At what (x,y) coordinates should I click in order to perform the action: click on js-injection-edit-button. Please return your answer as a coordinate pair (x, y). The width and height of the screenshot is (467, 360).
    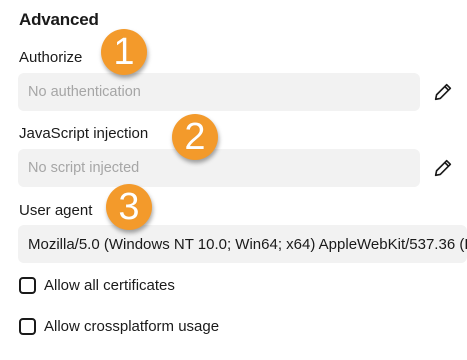
    Looking at the image, I should click on (443, 168).